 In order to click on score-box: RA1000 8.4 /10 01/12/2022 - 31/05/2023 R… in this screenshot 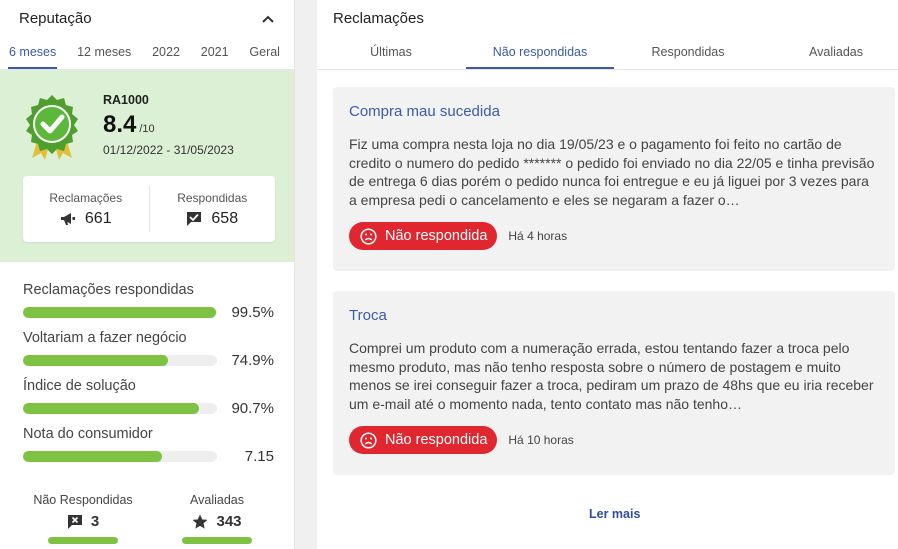, I will do `click(147, 166)`.